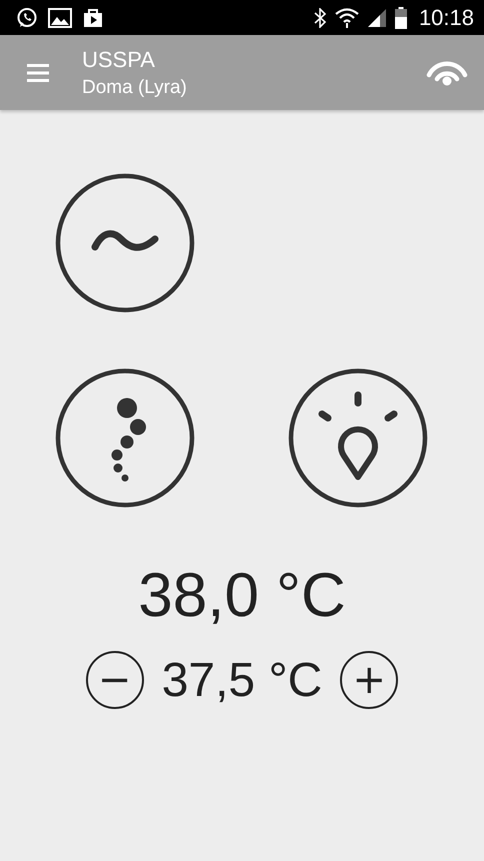  What do you see at coordinates (358, 438) in the screenshot?
I see `light-button` at bounding box center [358, 438].